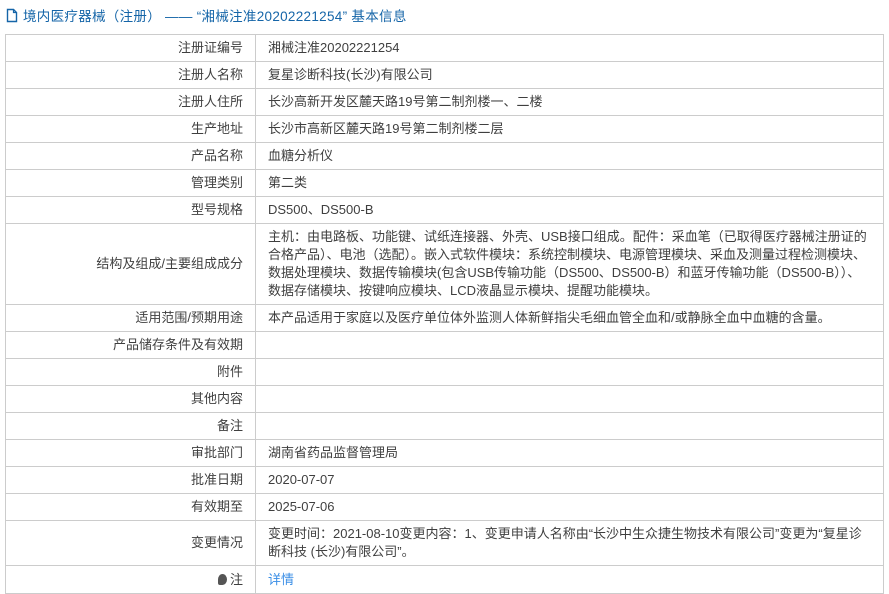 Image resolution: width=889 pixels, height=594 pixels. I want to click on row-label: 其他内容, so click(131, 399).